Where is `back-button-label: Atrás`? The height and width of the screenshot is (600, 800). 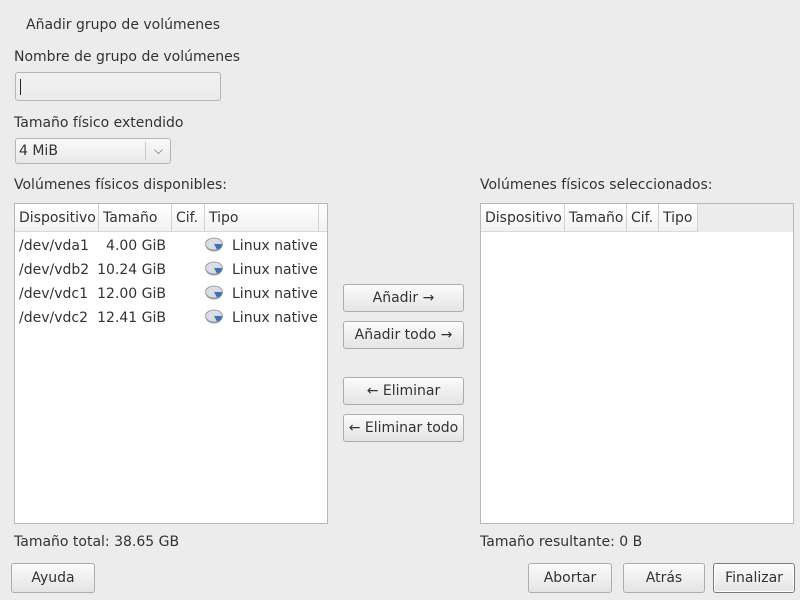
back-button-label: Atrás is located at coordinates (664, 578).